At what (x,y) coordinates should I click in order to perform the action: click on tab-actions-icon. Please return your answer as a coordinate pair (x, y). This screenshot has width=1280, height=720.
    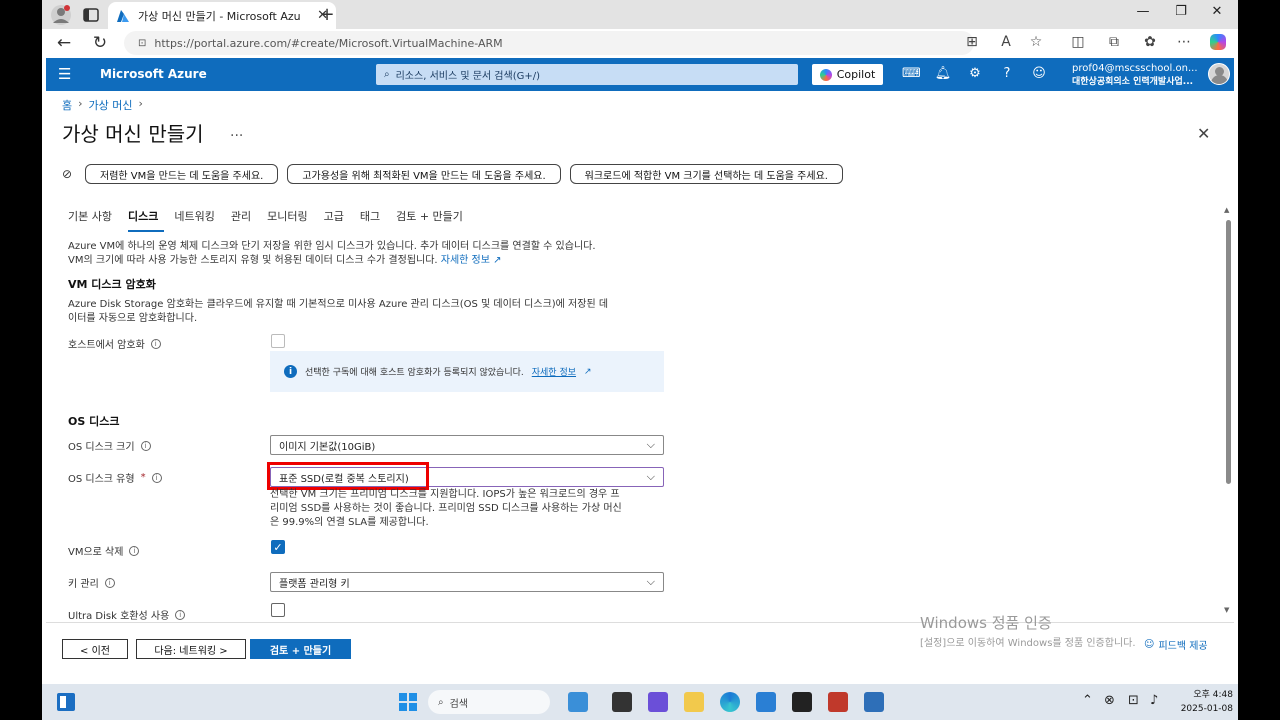
    Looking at the image, I should click on (91, 15).